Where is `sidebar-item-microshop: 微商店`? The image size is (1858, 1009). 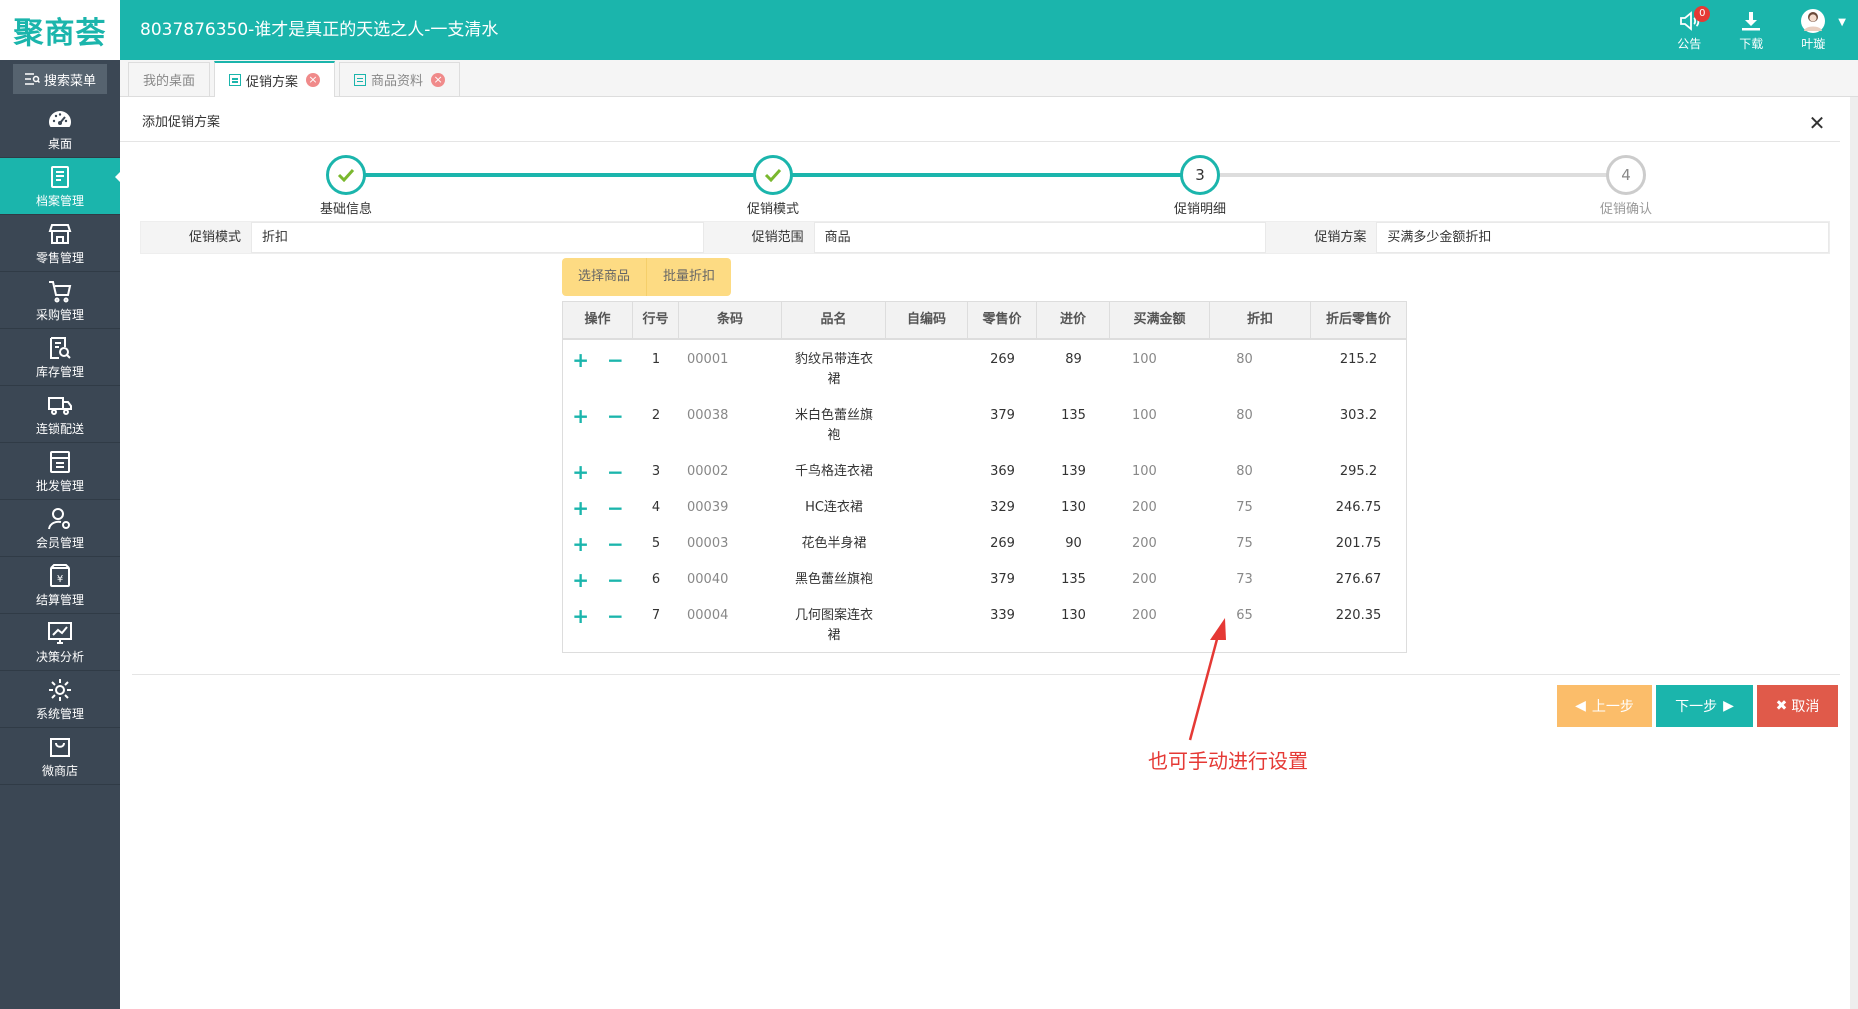
sidebar-item-microshop: 微商店 is located at coordinates (60, 756).